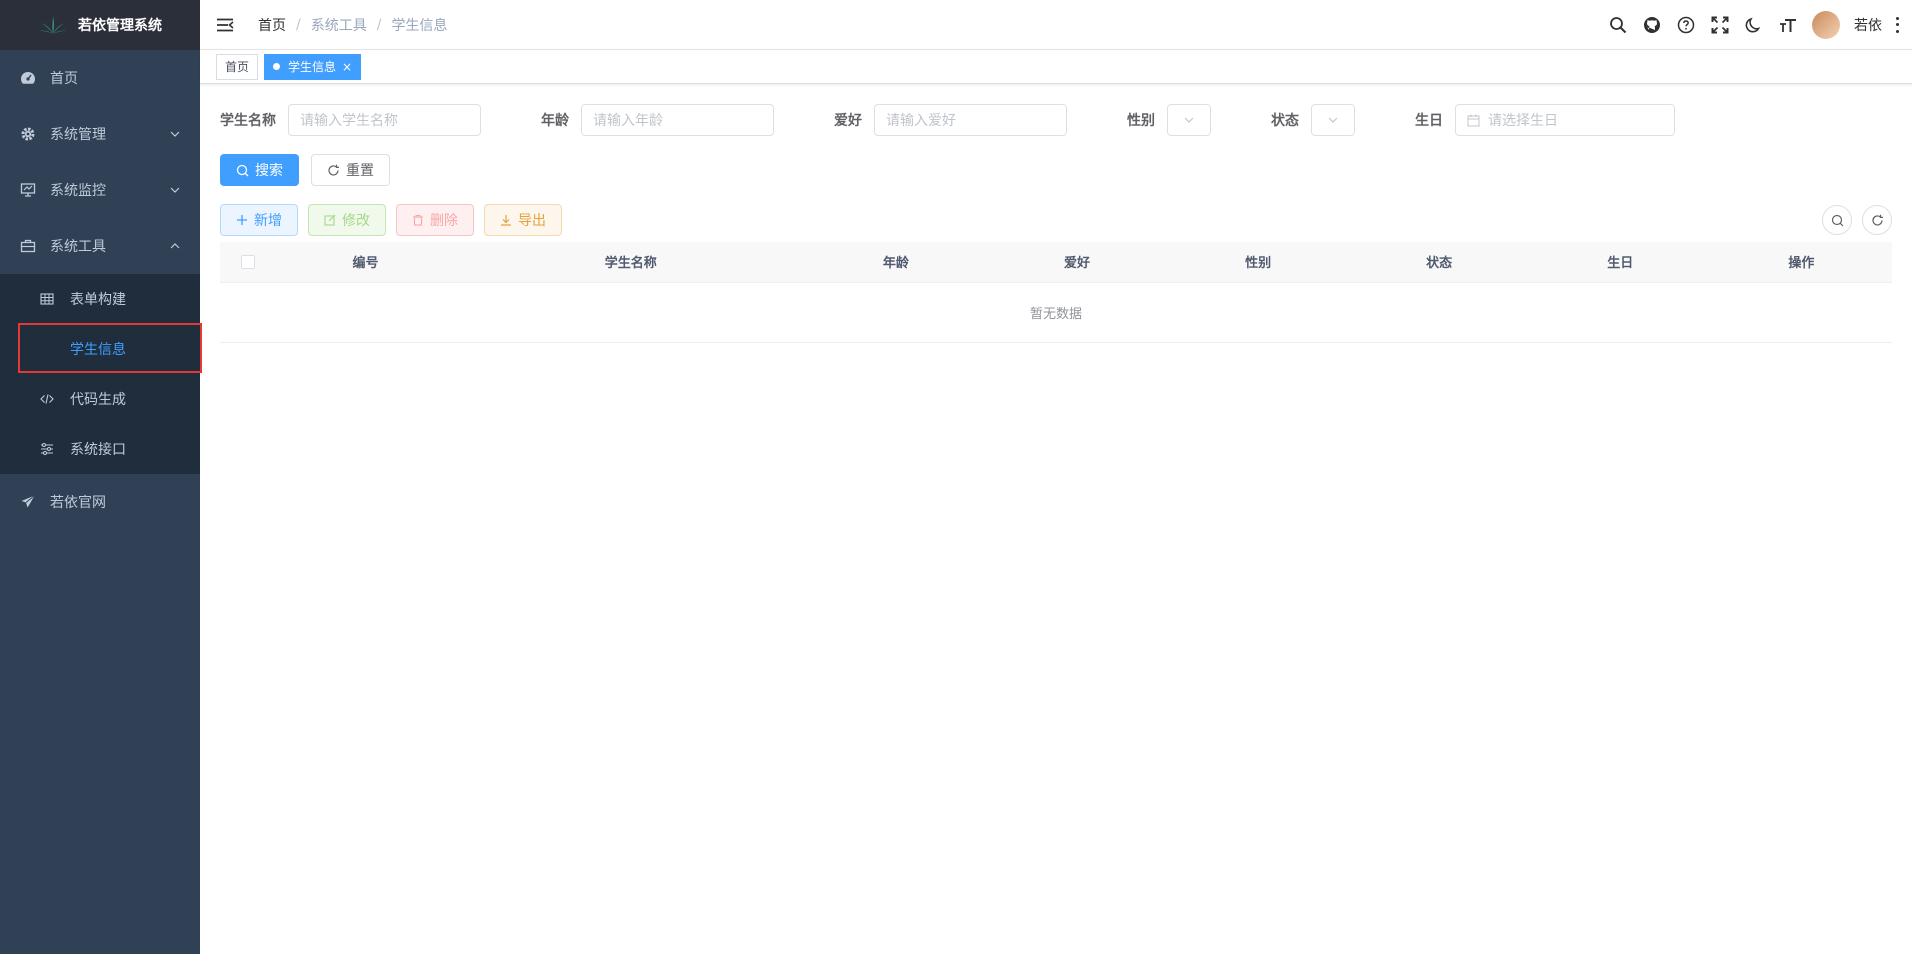 The height and width of the screenshot is (954, 1912). What do you see at coordinates (1056, 25) in the screenshot?
I see `navbar: 首页 / 系统工具 / 学生信息 若依` at bounding box center [1056, 25].